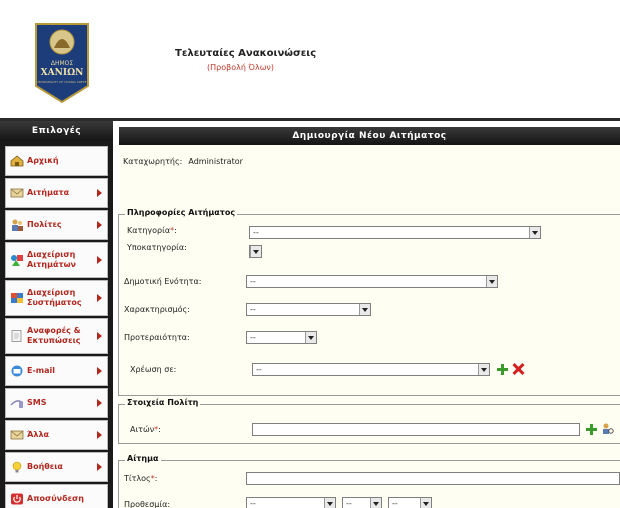  I want to click on category-label: Κατηγορία*:, so click(152, 230).